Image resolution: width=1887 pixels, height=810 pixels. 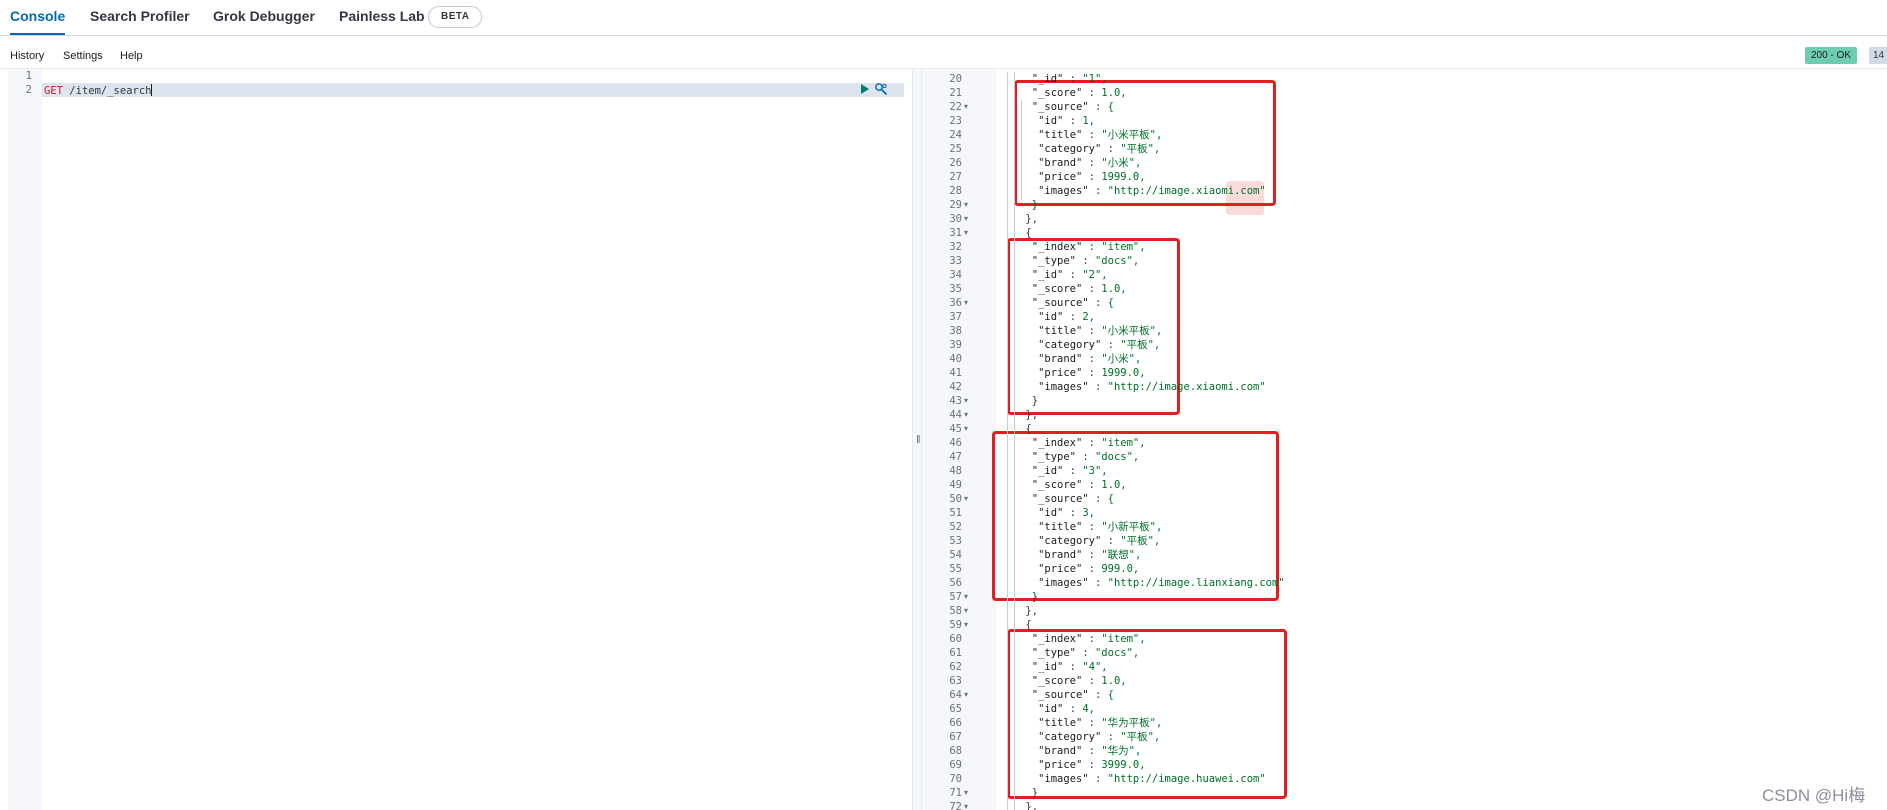 I want to click on request-line: GET /item/_search, so click(x=98, y=90).